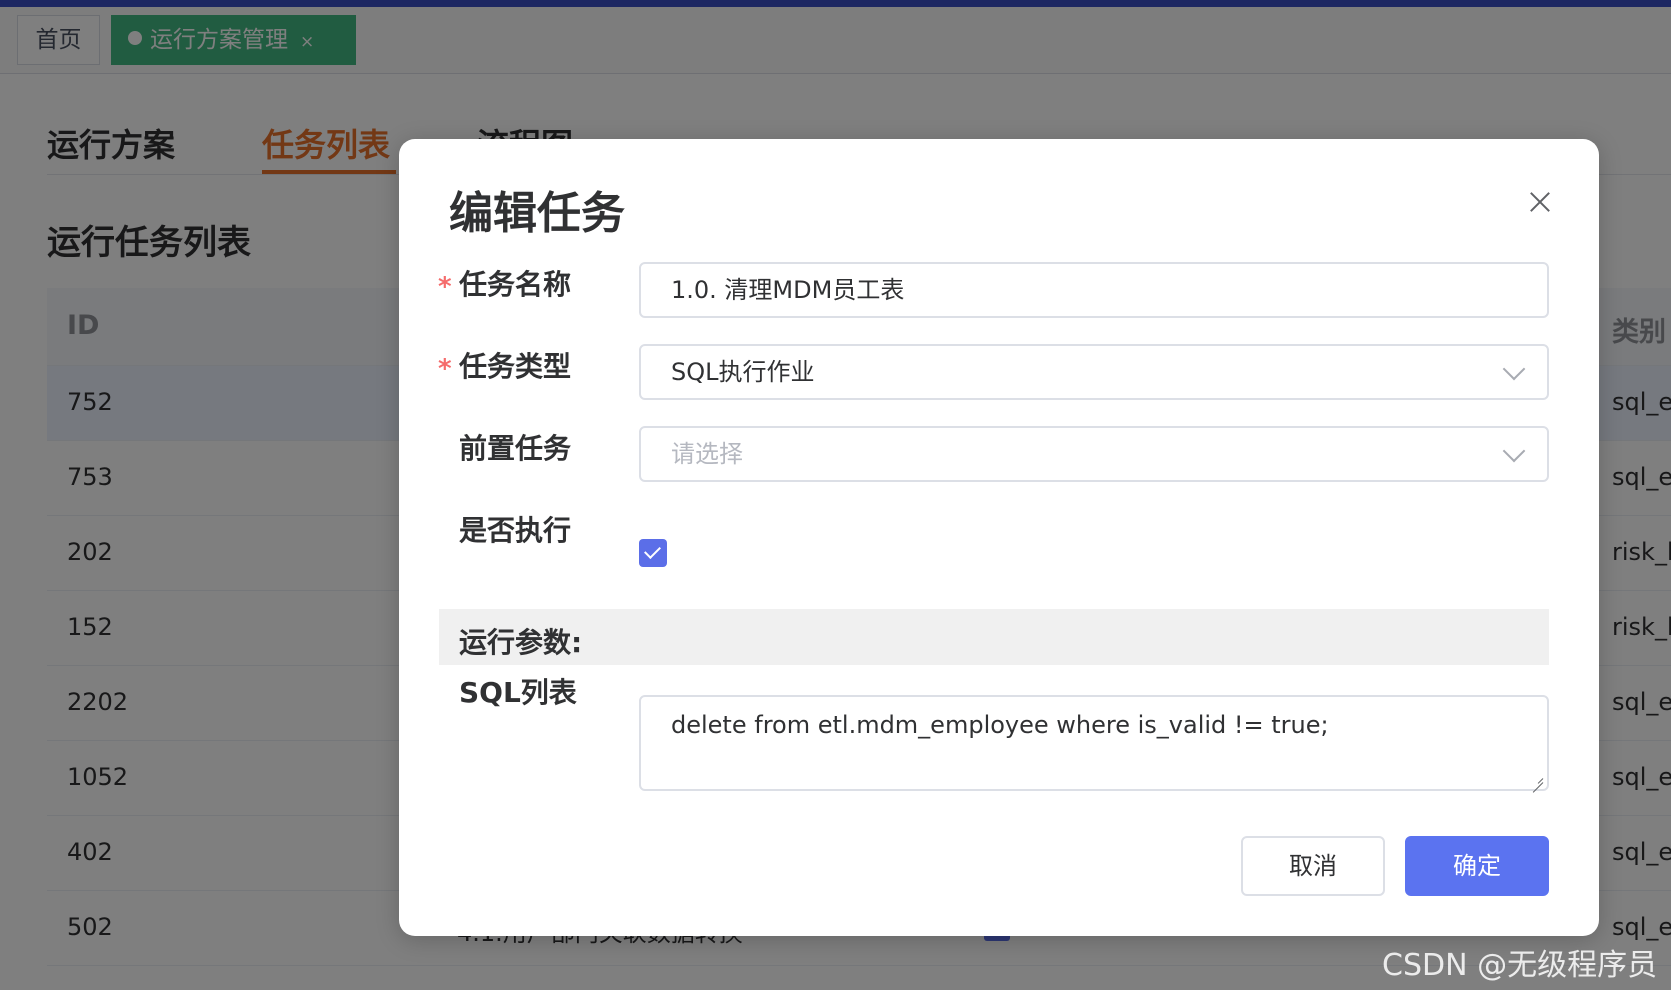 This screenshot has height=990, width=1671. I want to click on params-header-label: 运行参数:, so click(521, 642).